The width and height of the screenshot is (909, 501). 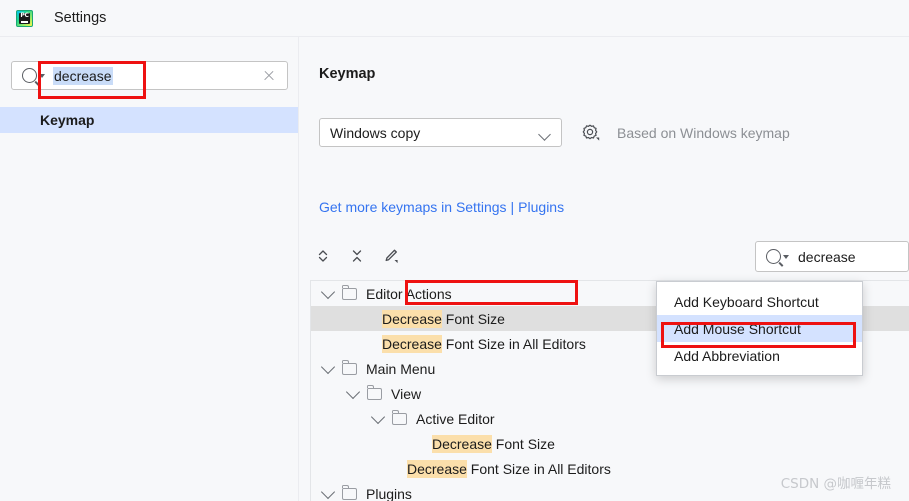 I want to click on plugins-link: Plugins, so click(x=541, y=207).